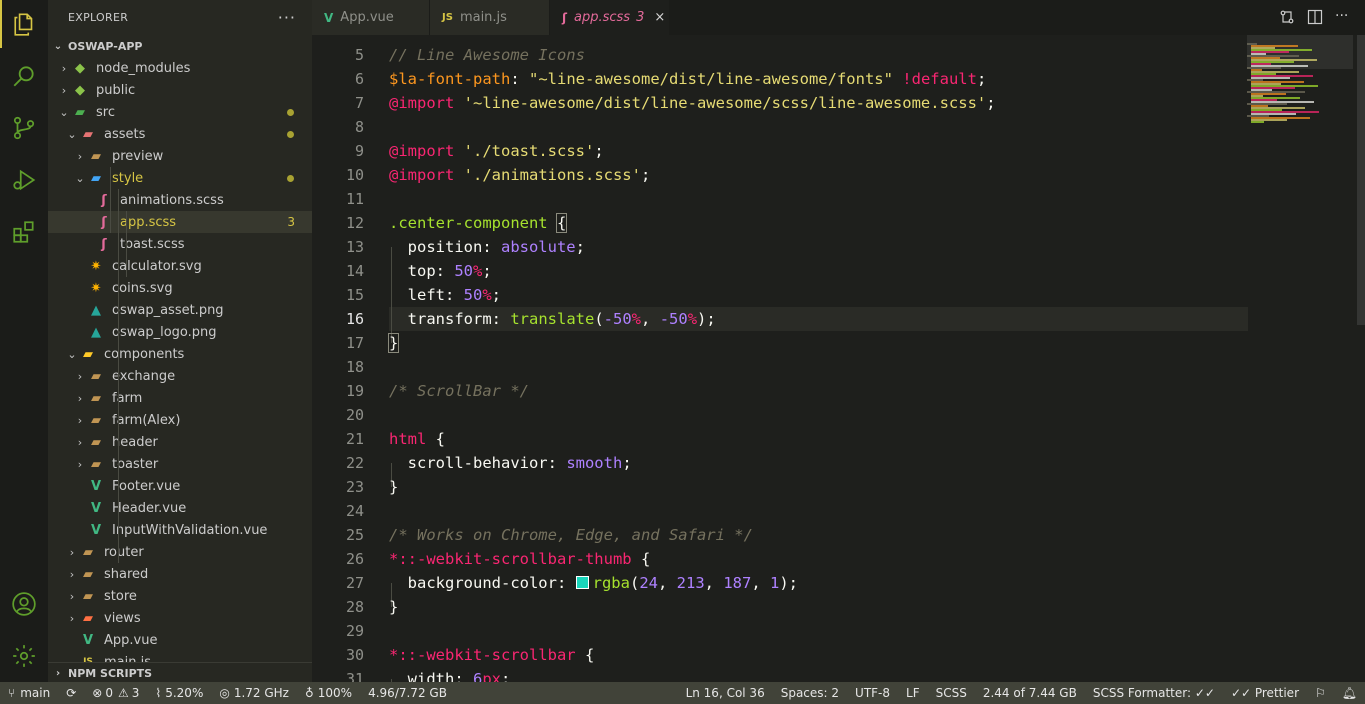 This screenshot has width=1365, height=704. I want to click on tab-app-vue: V App.vue, so click(371, 17).